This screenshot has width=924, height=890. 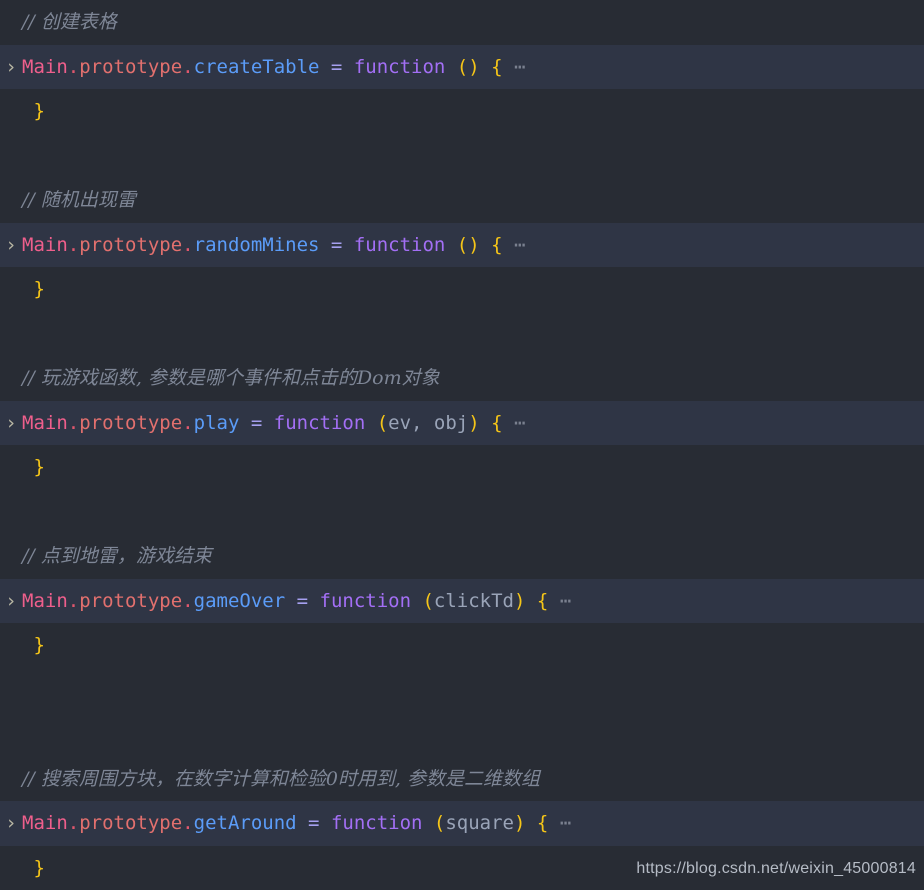 I want to click on comment-text: // 玩游戏函数, 参数是哪个事件和点击的Dom对象, so click(x=231, y=378).